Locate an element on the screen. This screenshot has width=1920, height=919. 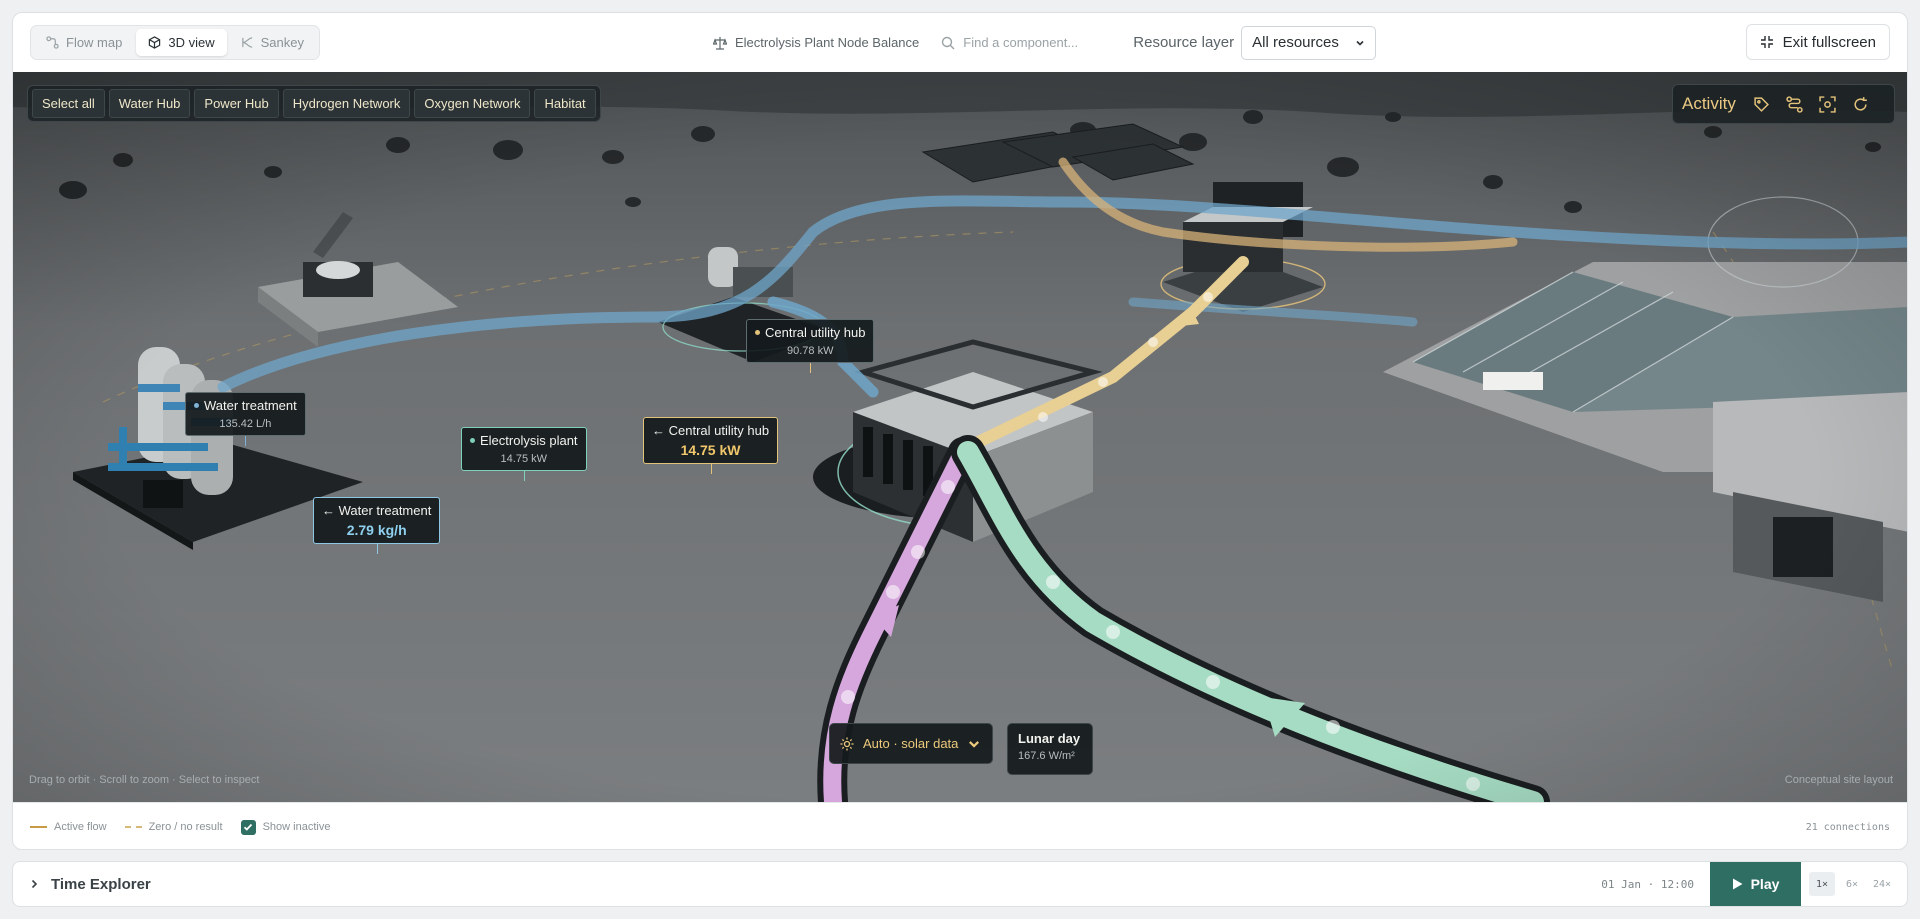
flow-tag-central-utility-hub: ← Central utility hub 14.75 kW is located at coordinates (711, 445).